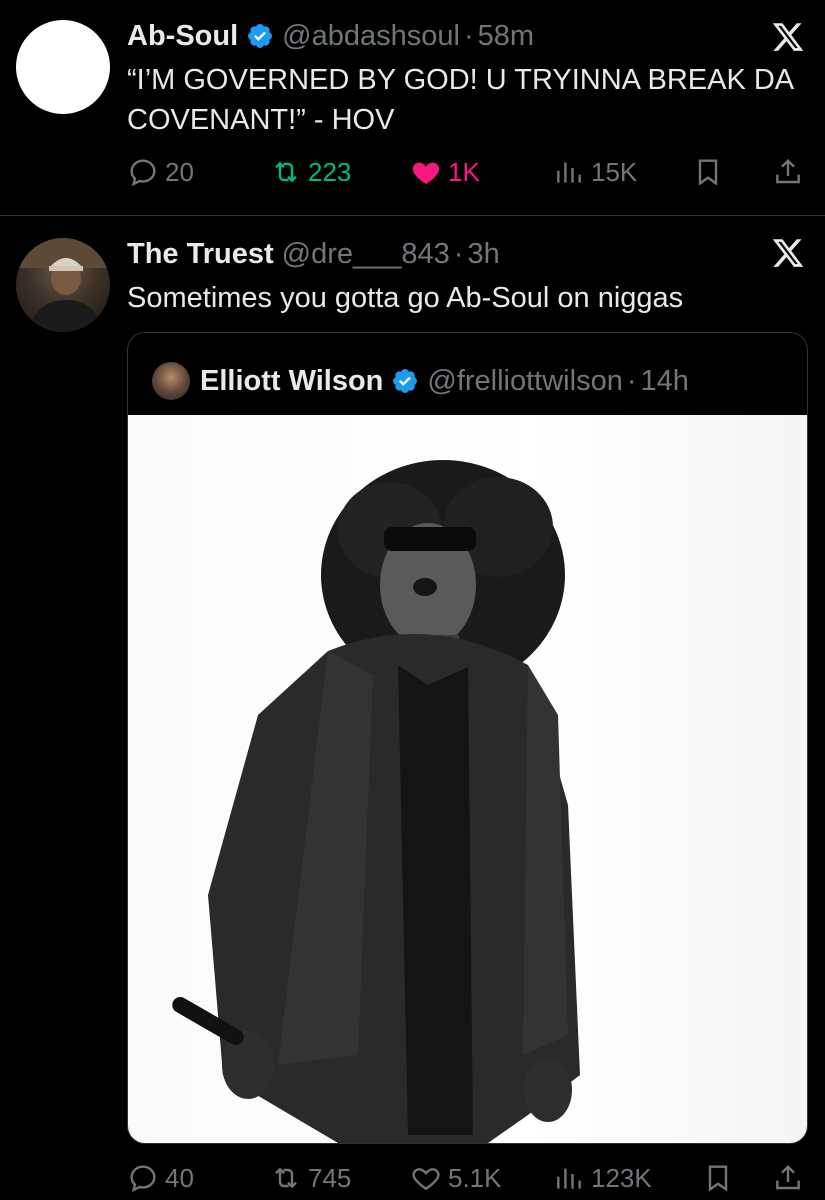 The image size is (825, 1200). I want to click on repost-count: 745, so click(330, 1177).